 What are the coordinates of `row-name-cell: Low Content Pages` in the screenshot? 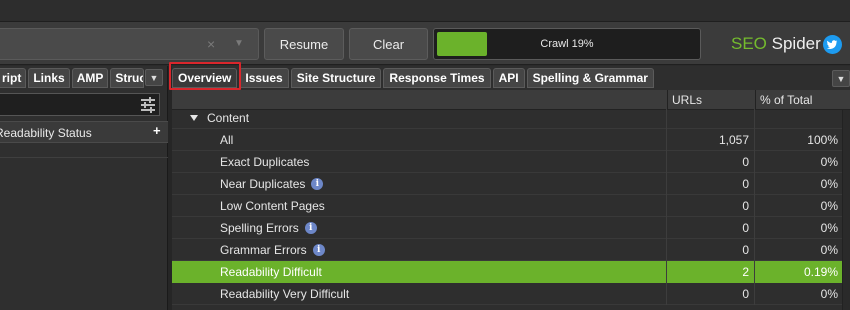 It's located at (419, 206).